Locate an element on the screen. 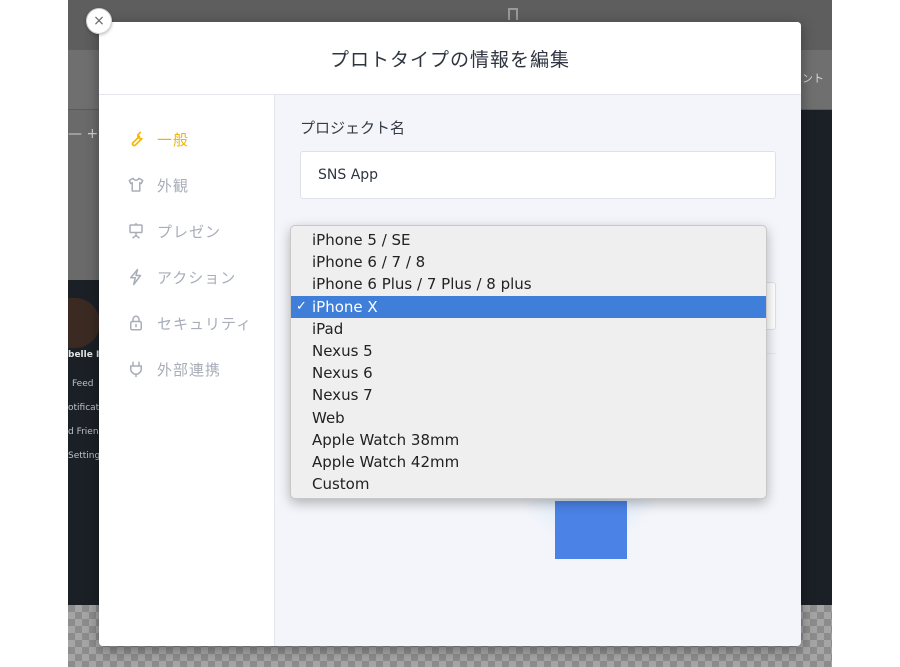  lightning-icon is located at coordinates (136, 277).